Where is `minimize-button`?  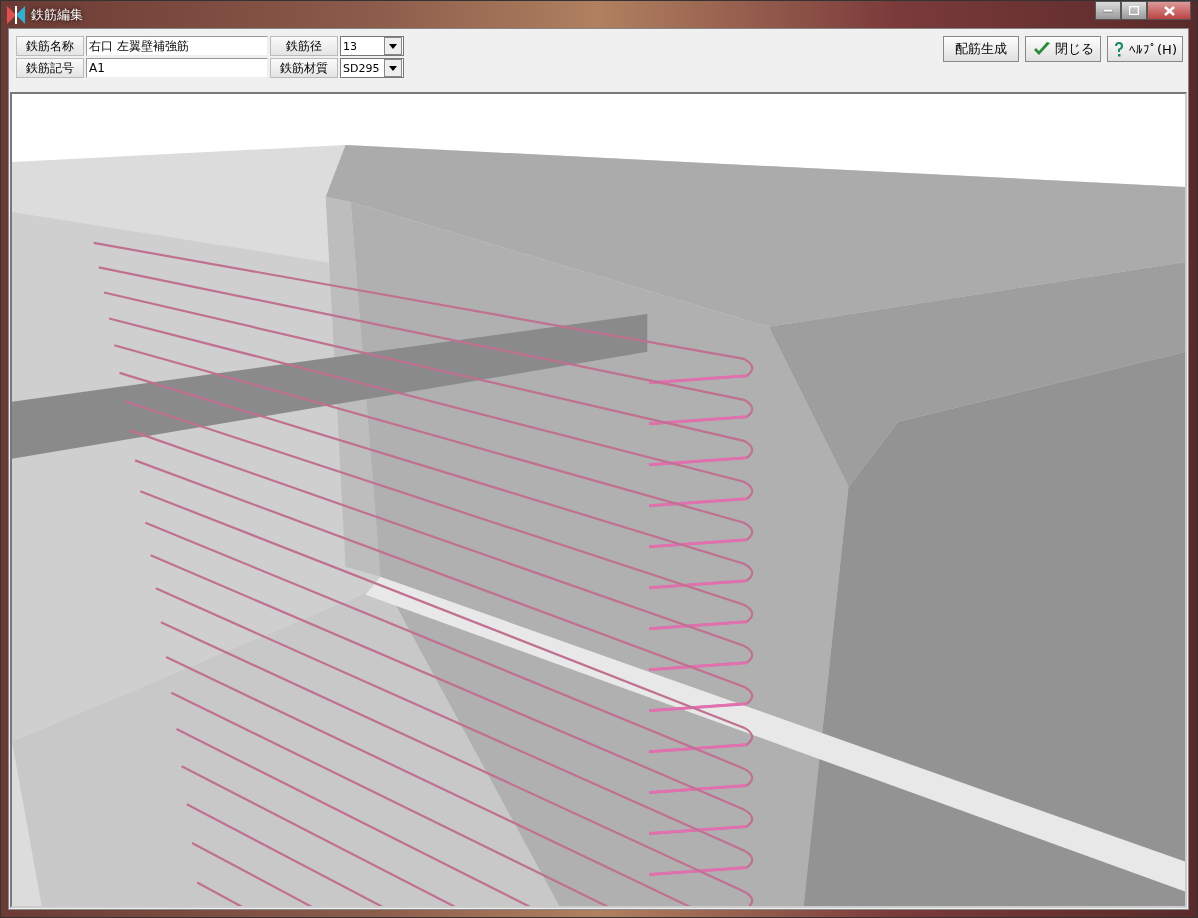
minimize-button is located at coordinates (1108, 10).